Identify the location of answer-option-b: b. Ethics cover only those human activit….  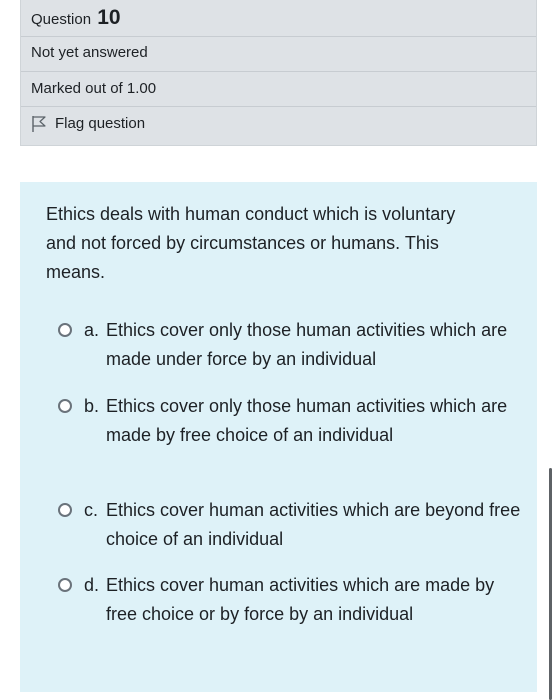
(293, 421).